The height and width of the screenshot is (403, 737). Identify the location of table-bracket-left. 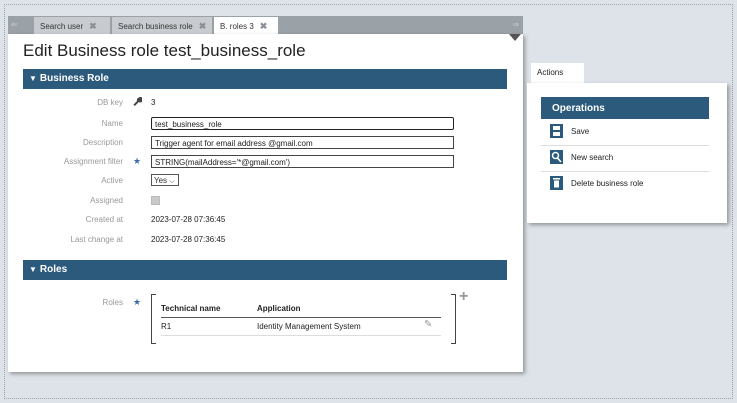
(153, 319).